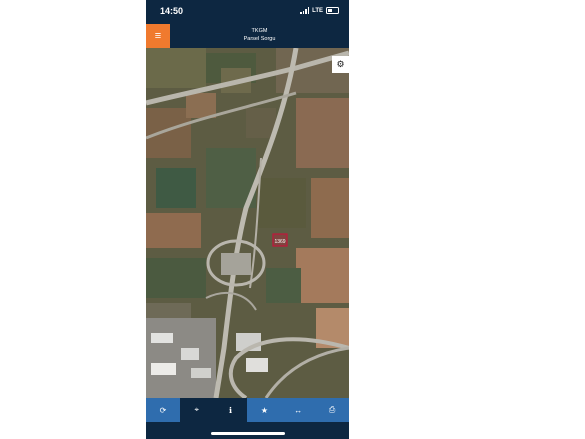 The height and width of the screenshot is (439, 585). I want to click on info-button: ℹ, so click(230, 410).